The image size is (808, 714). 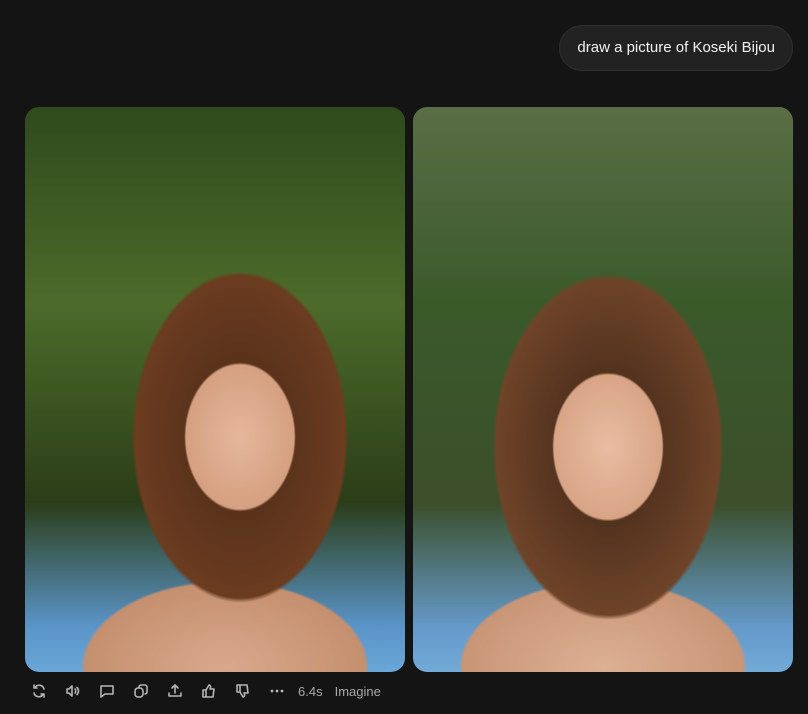 I want to click on thumbs-up-icon, so click(x=208, y=691).